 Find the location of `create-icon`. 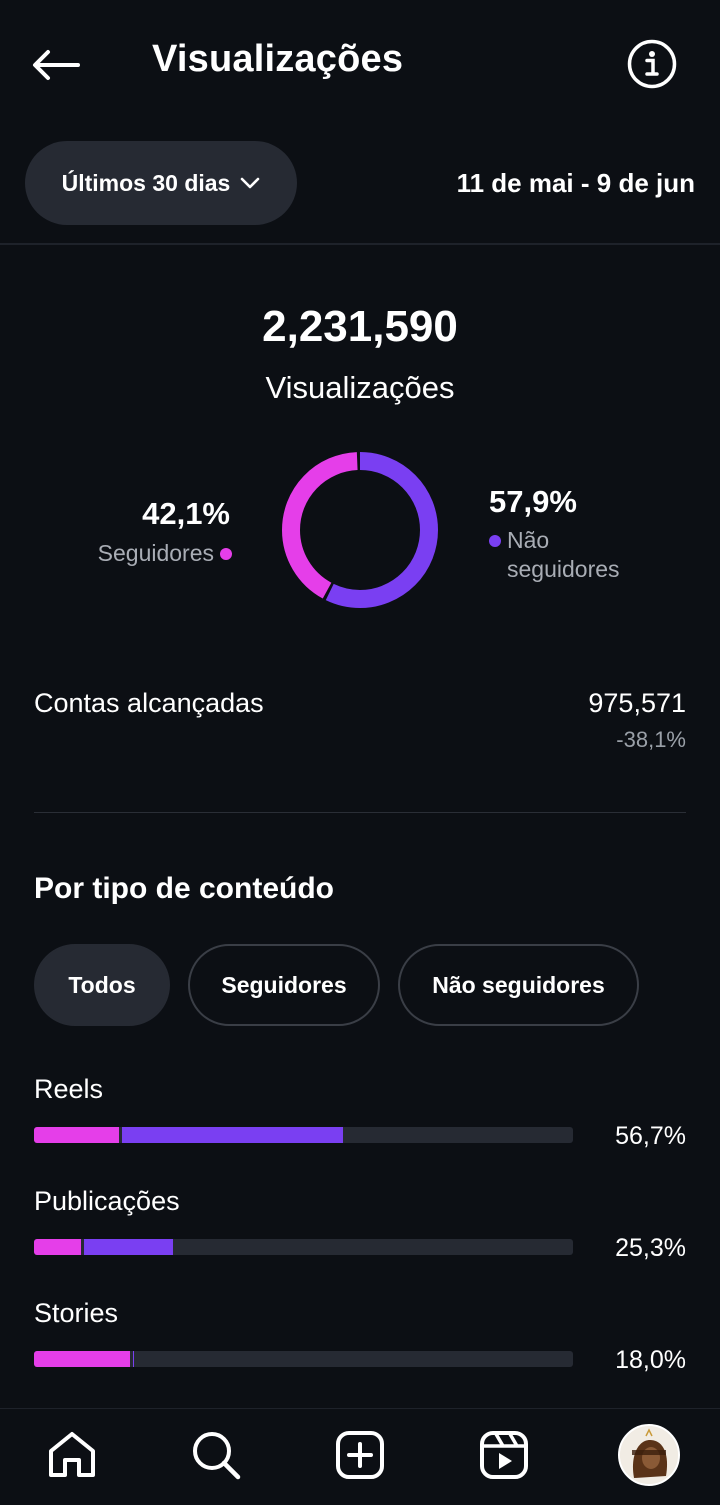

create-icon is located at coordinates (360, 1455).